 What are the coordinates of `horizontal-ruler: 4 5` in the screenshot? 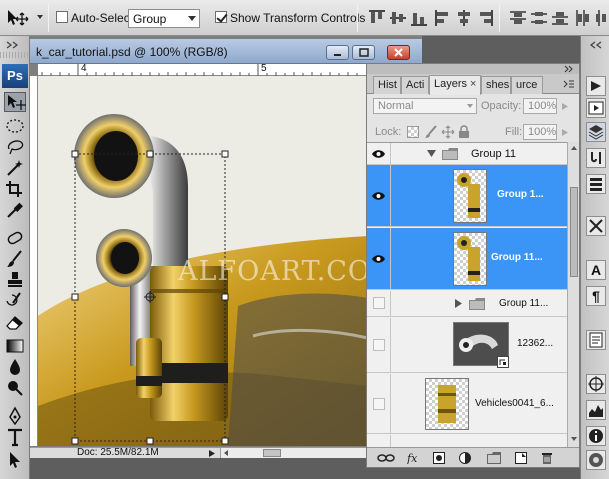 It's located at (203, 69).